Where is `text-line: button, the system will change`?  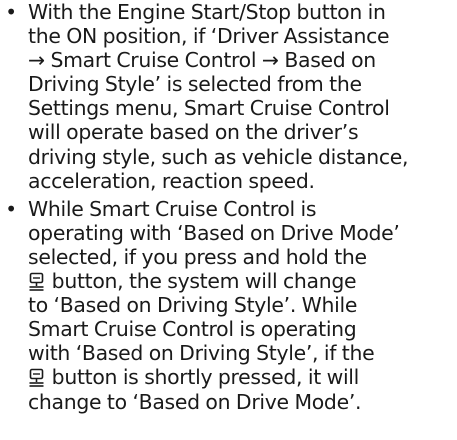 text-line: button, the system will change is located at coordinates (241, 281).